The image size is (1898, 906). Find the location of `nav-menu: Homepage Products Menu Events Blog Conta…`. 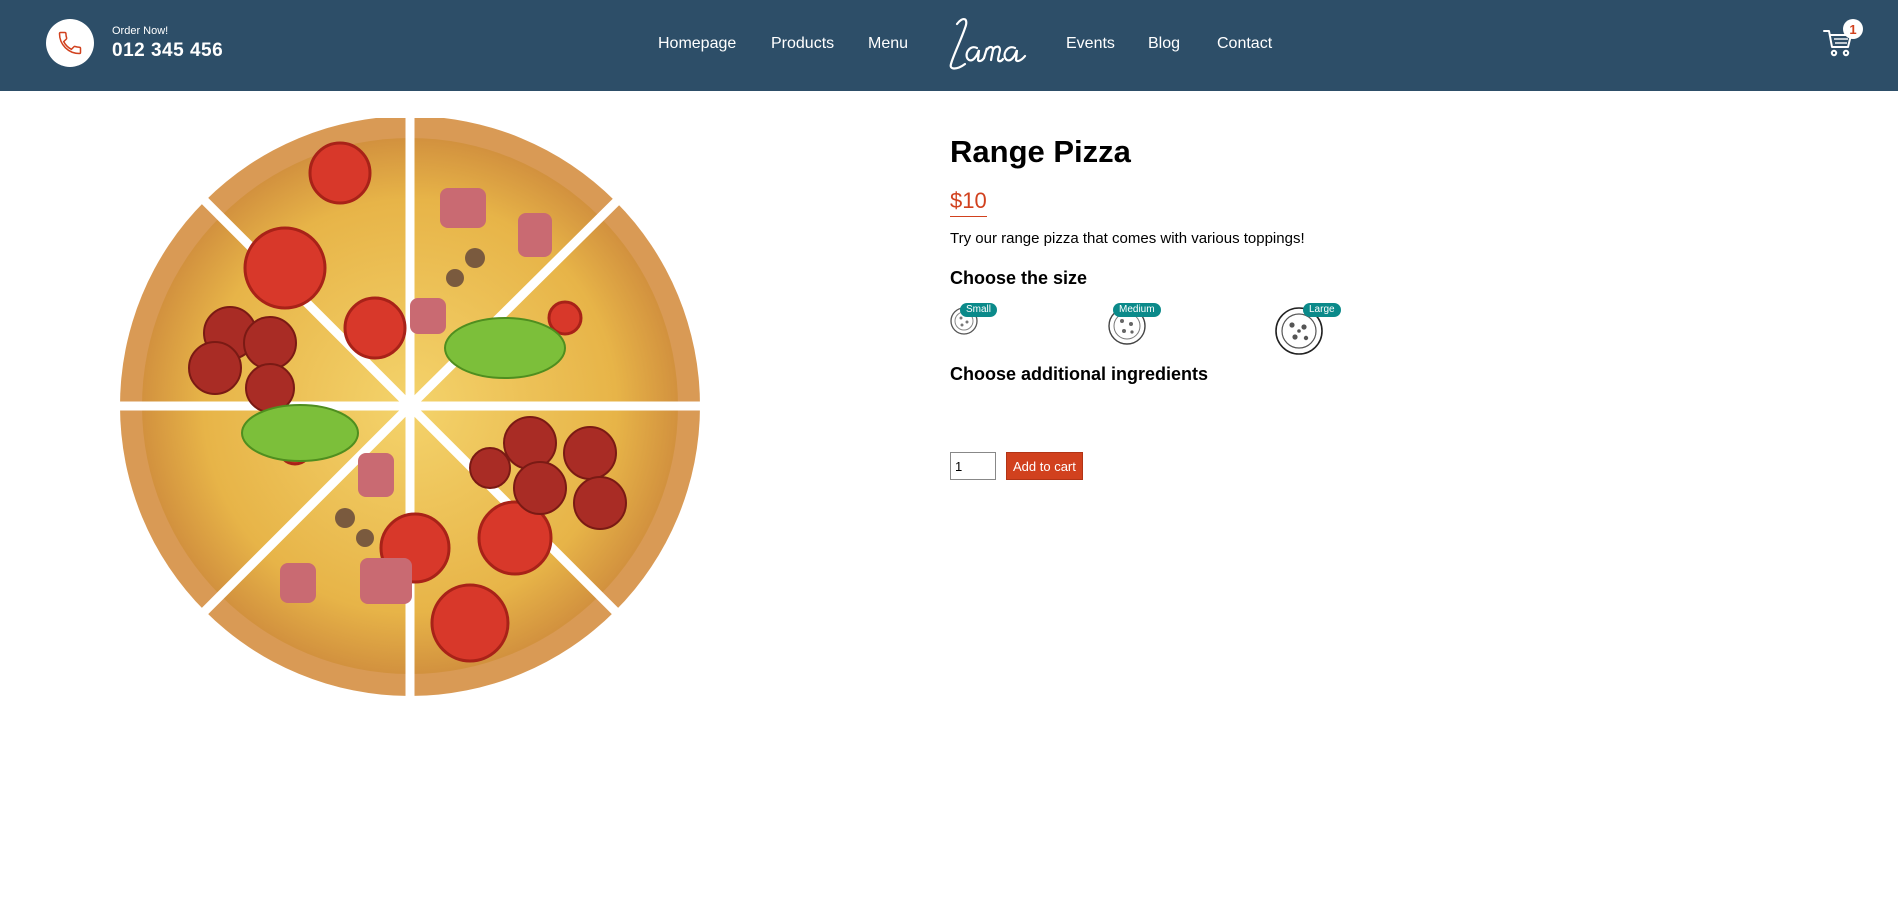

nav-menu: Homepage Products Menu Events Blog Conta… is located at coordinates (949, 45).